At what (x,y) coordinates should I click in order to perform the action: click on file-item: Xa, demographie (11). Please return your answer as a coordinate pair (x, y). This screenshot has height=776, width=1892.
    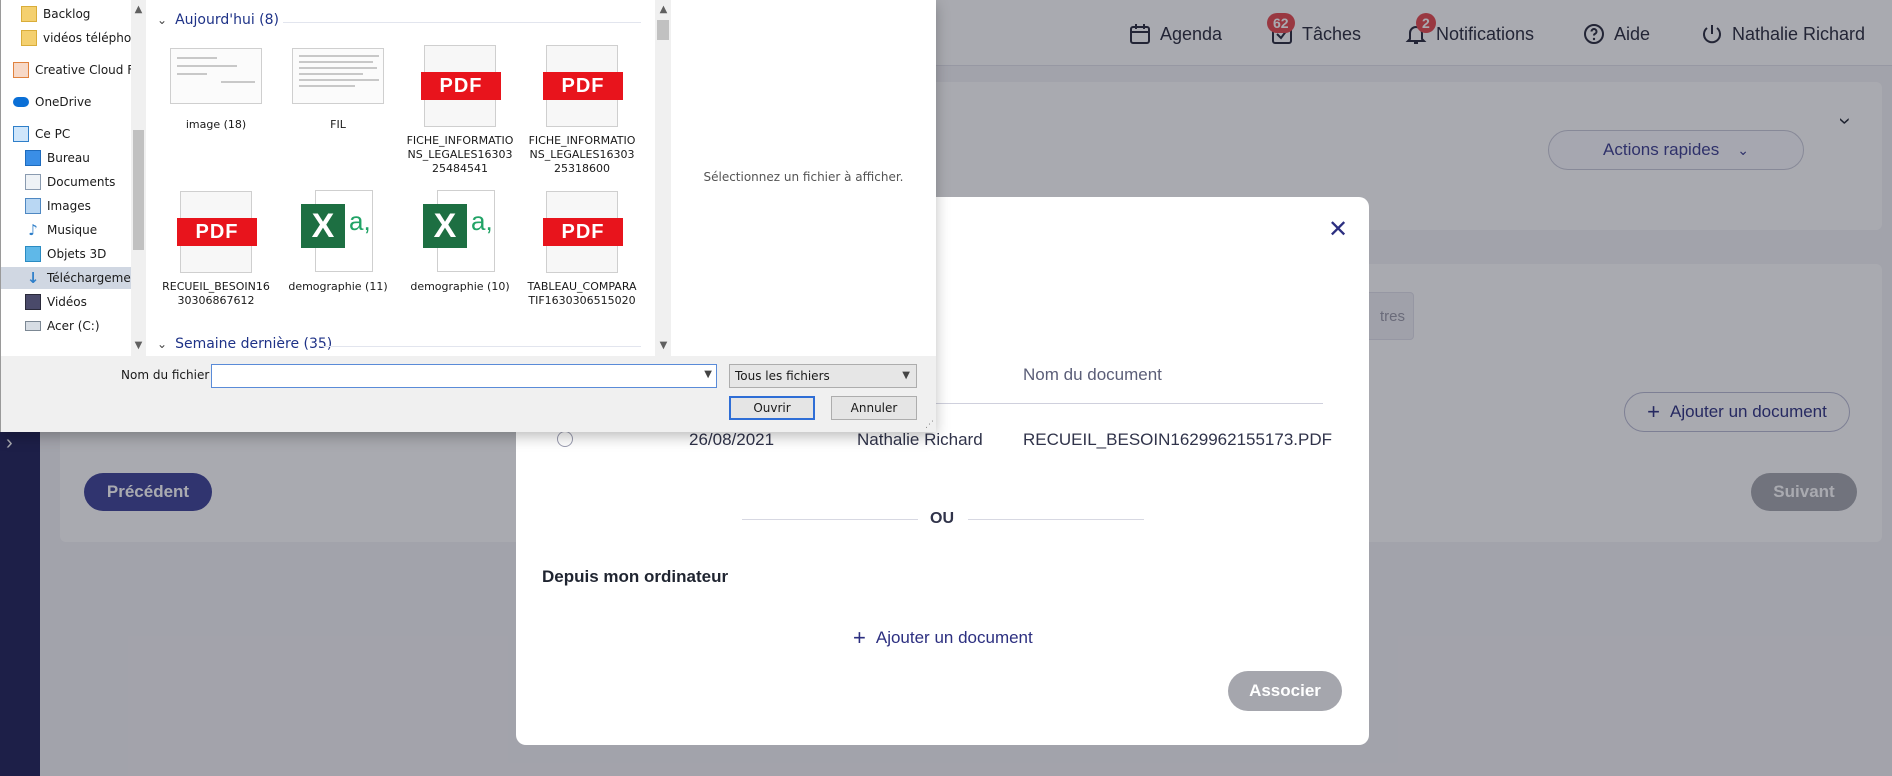
    Looking at the image, I should click on (338, 242).